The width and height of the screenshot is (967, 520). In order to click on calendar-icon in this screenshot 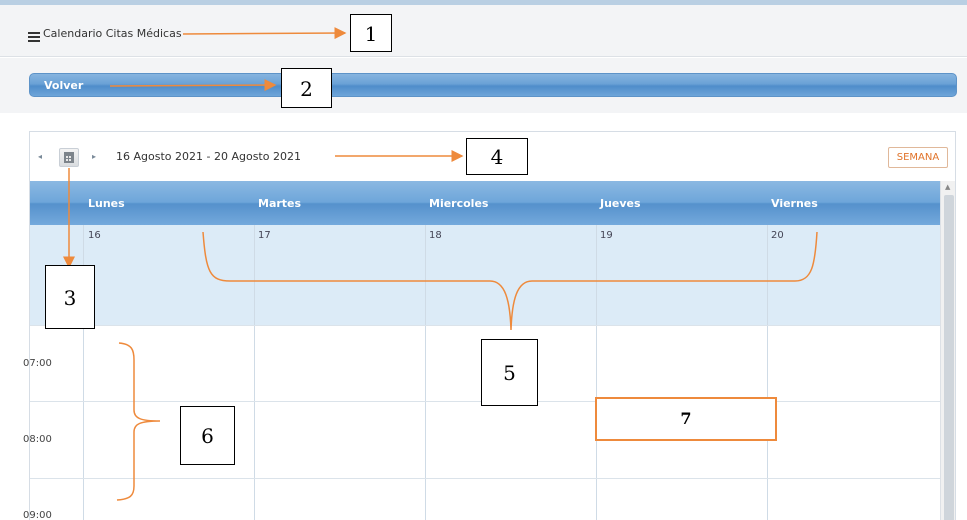, I will do `click(69, 157)`.